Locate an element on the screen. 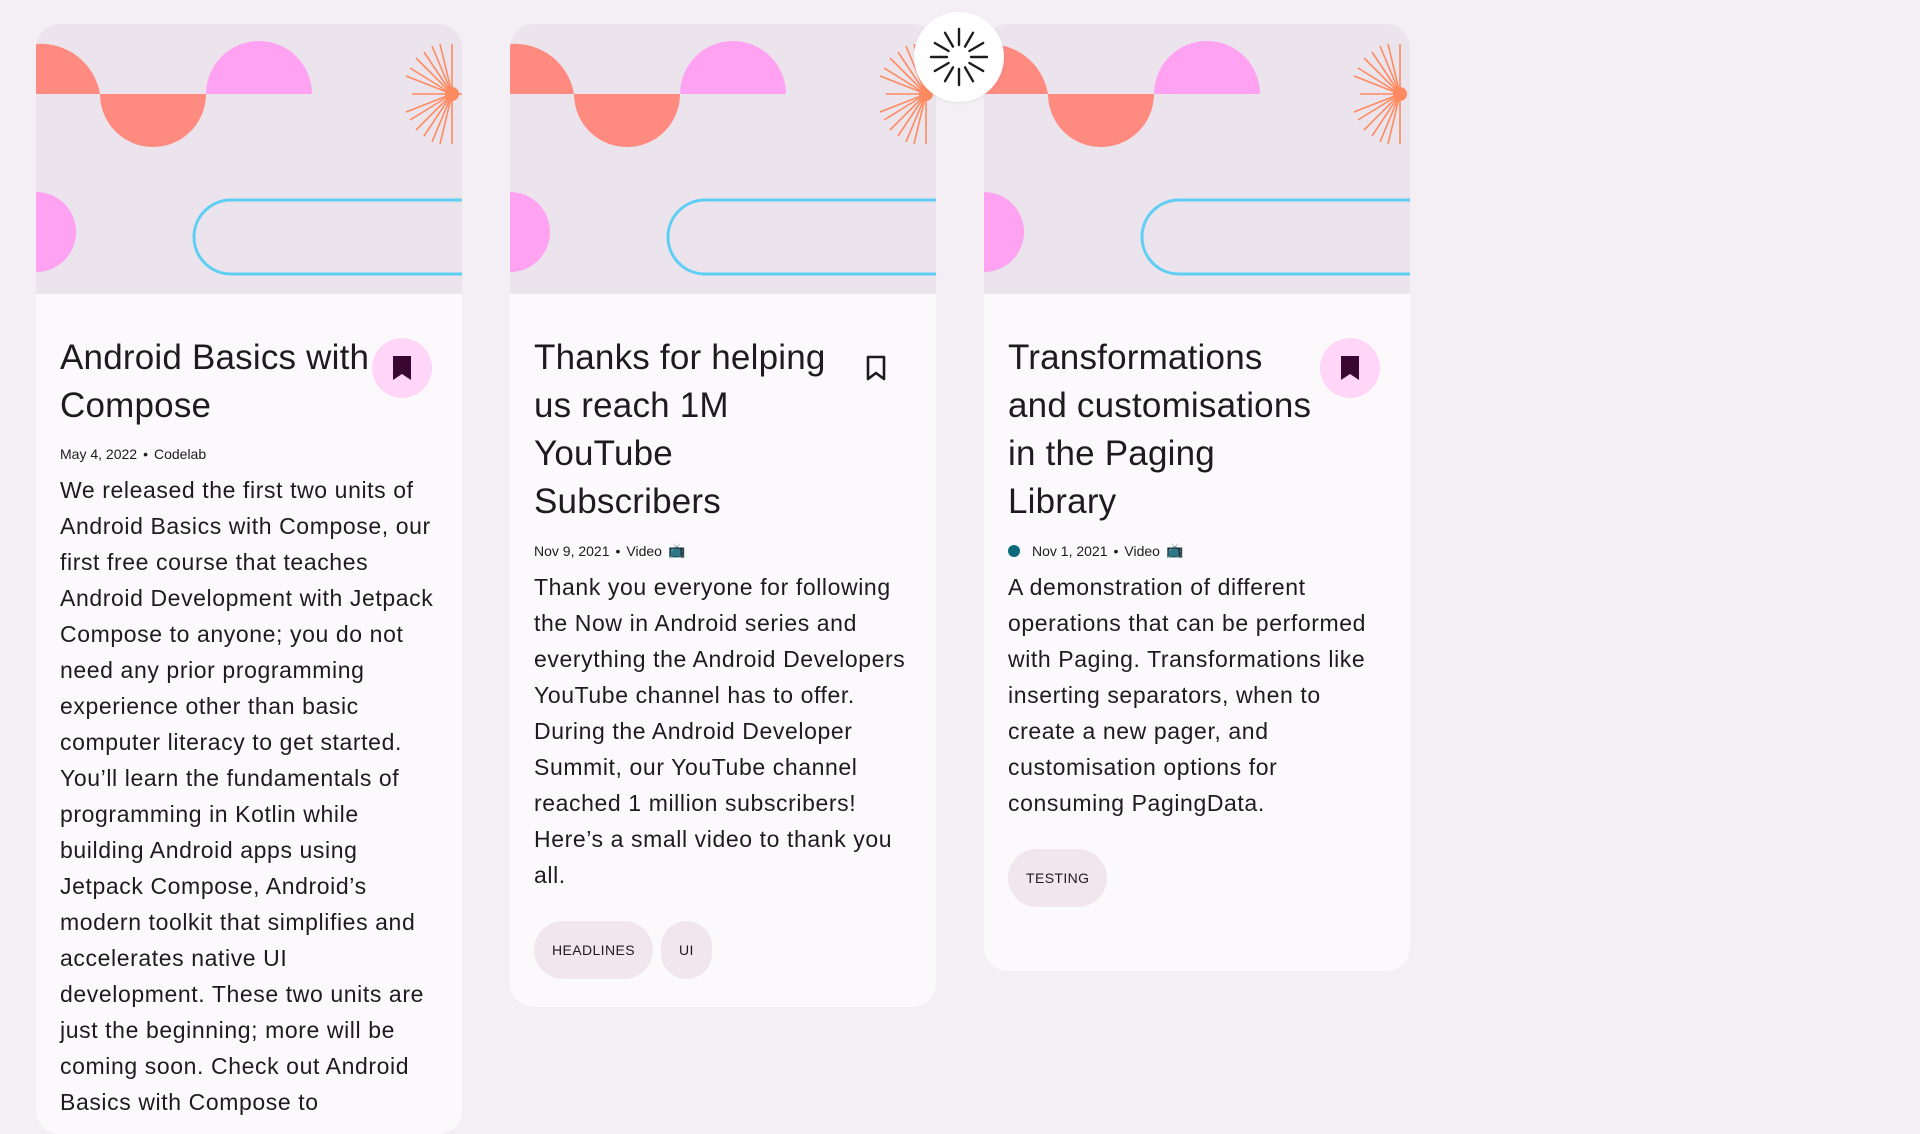 This screenshot has width=1920, height=1134. unread-indicator is located at coordinates (1014, 550).